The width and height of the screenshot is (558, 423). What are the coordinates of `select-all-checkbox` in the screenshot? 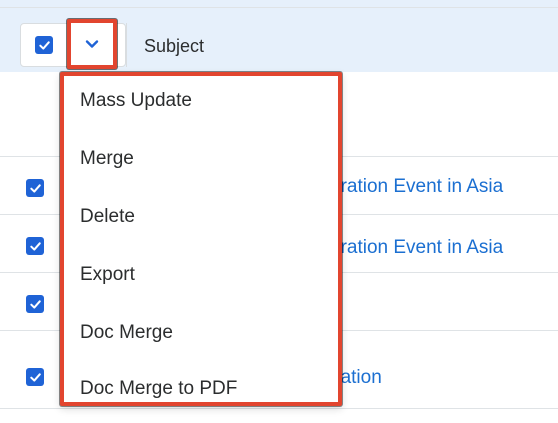 It's located at (44, 45).